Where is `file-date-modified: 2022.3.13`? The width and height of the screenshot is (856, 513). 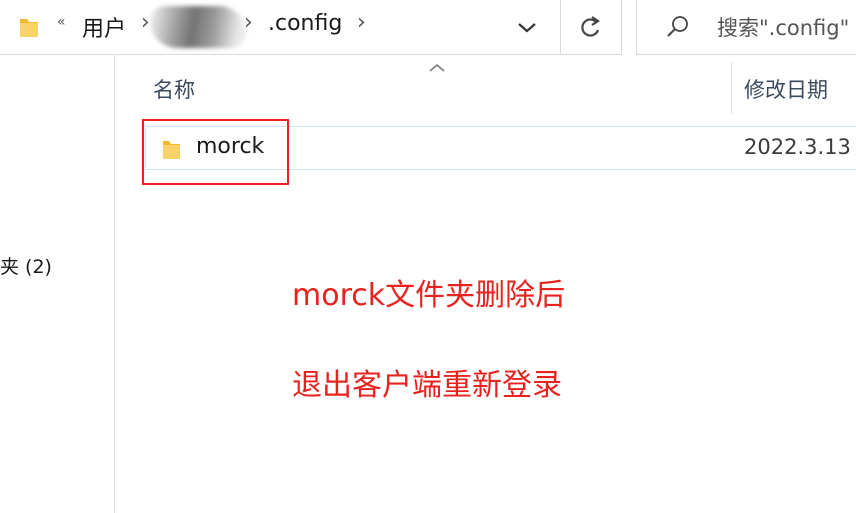 file-date-modified: 2022.3.13 is located at coordinates (797, 147).